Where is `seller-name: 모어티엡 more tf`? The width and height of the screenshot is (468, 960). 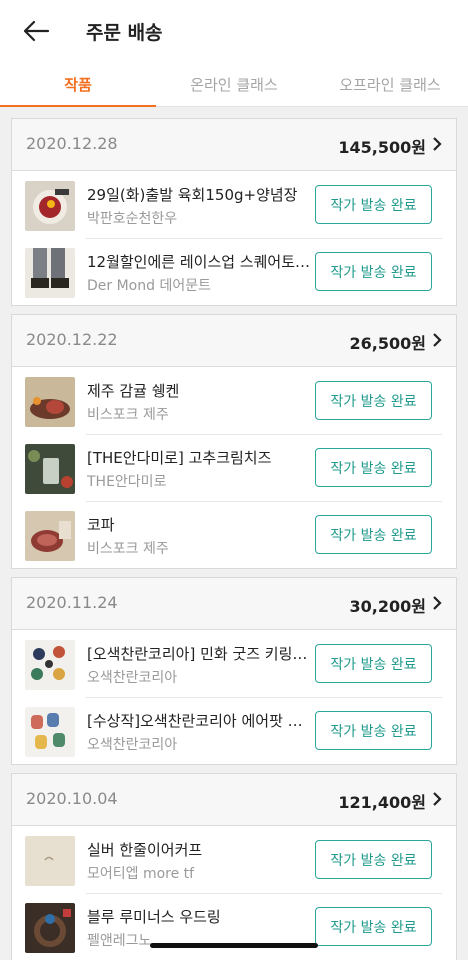
seller-name: 모어티엡 more tf is located at coordinates (141, 874).